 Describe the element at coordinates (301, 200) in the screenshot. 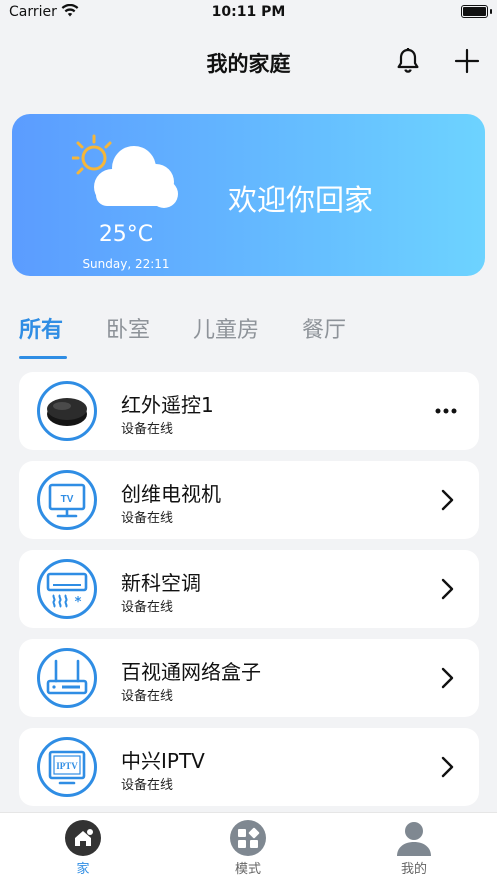

I see `welcome-message: 欢迎你回家` at that location.